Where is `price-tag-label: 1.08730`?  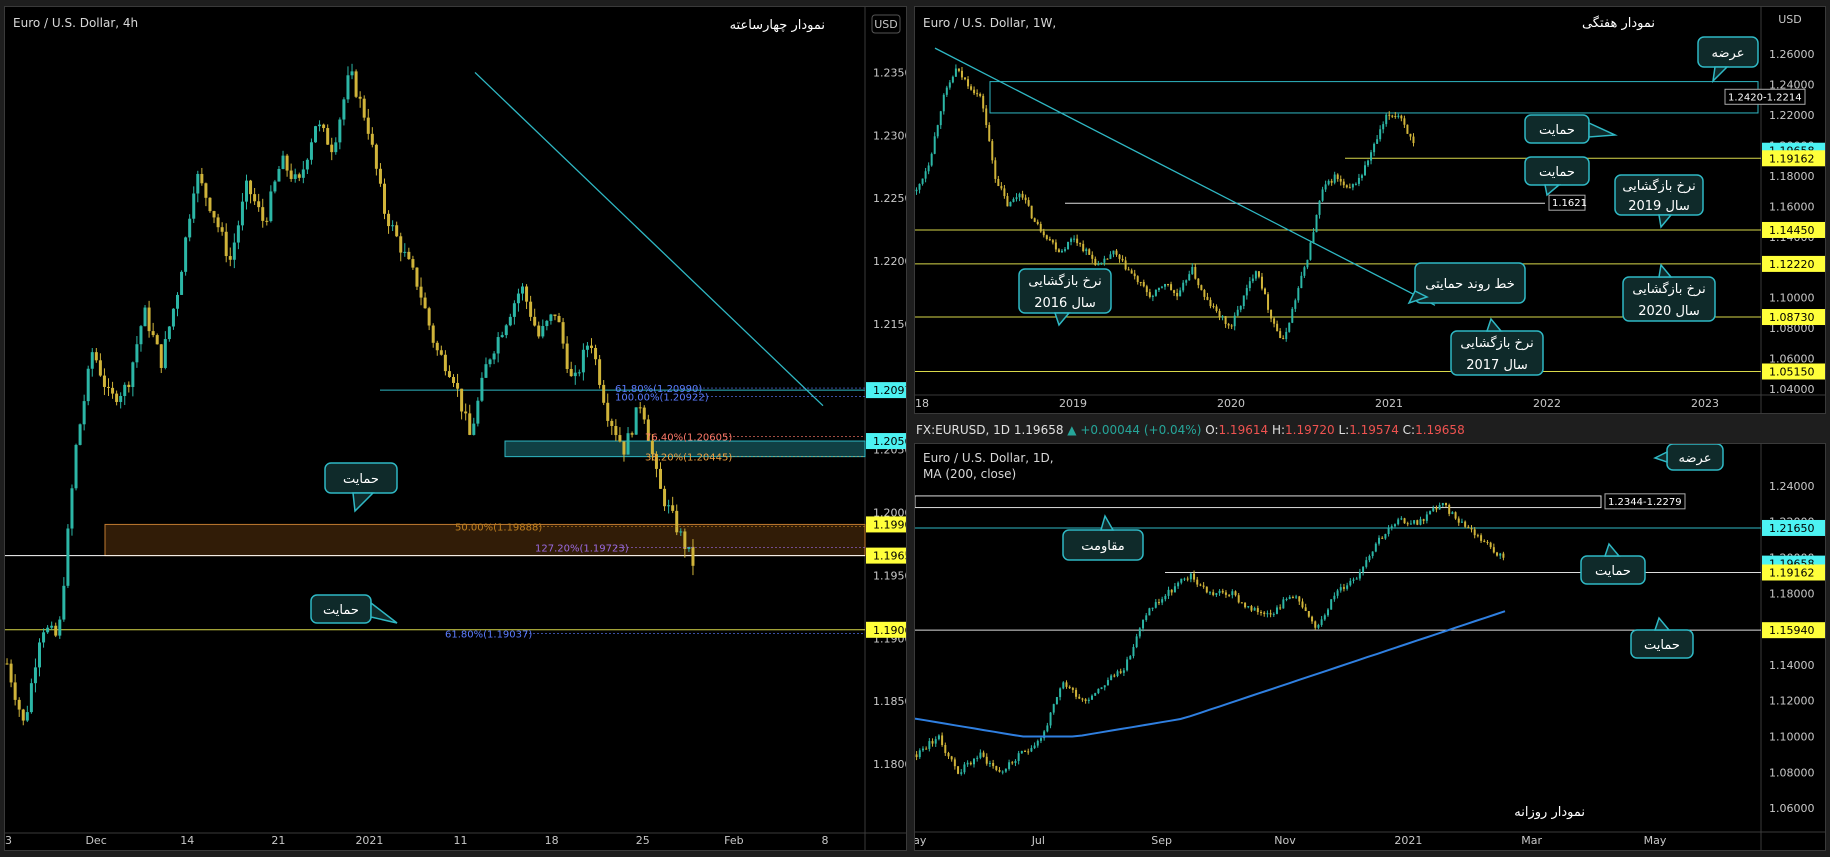 price-tag-label: 1.08730 is located at coordinates (1792, 317).